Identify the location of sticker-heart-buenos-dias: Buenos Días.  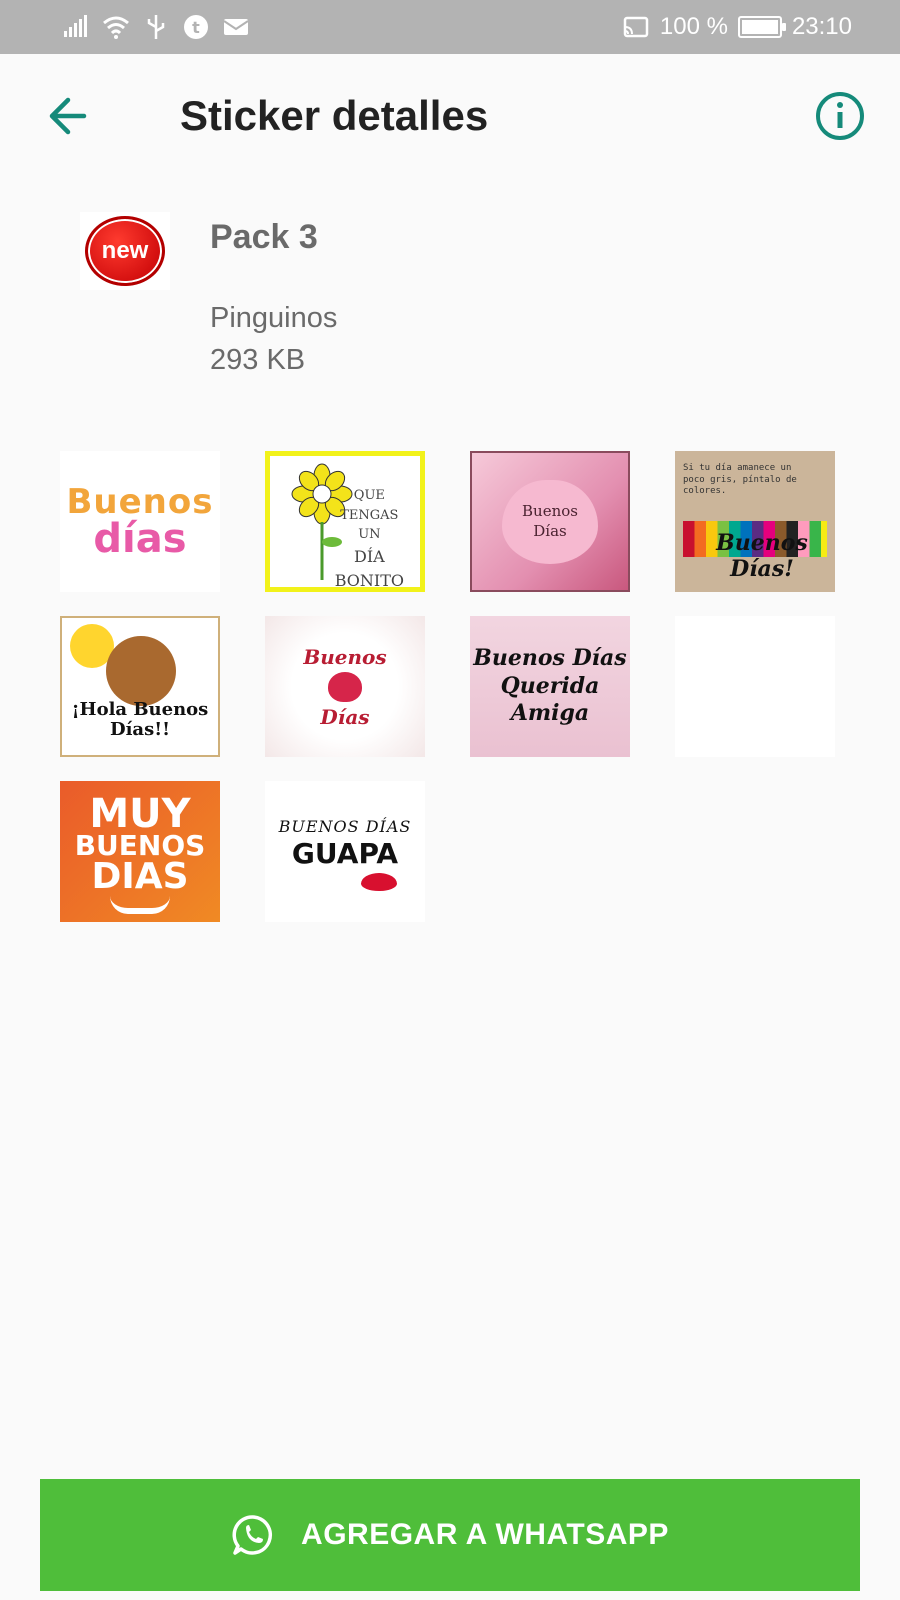
(550, 521).